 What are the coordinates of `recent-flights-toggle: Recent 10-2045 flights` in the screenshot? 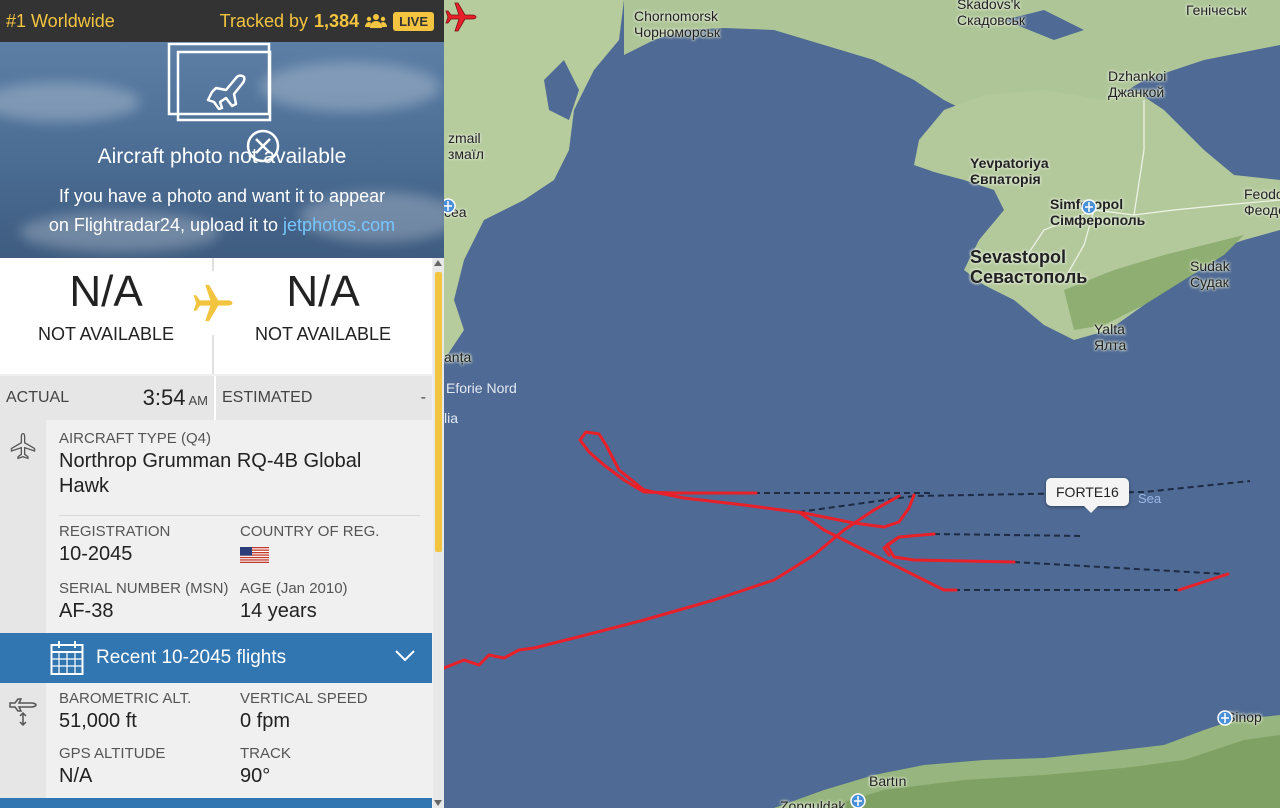 It's located at (216, 658).